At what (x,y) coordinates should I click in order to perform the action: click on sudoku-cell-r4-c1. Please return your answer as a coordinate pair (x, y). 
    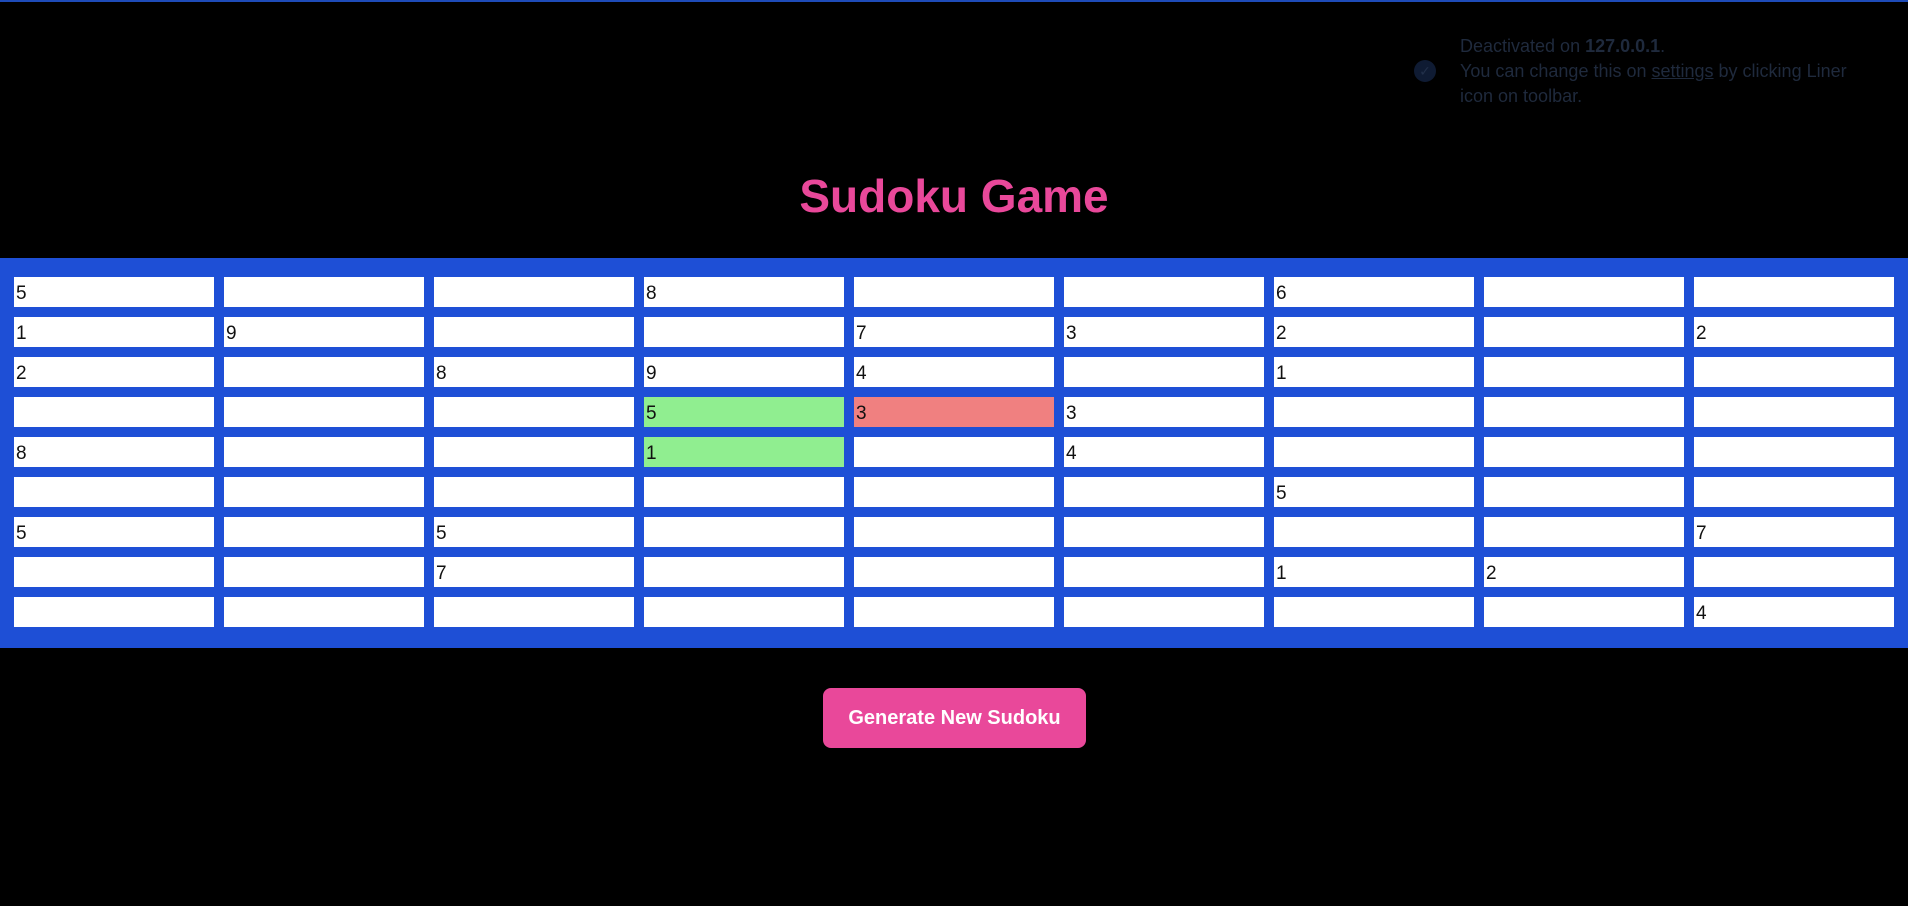
    Looking at the image, I should click on (114, 412).